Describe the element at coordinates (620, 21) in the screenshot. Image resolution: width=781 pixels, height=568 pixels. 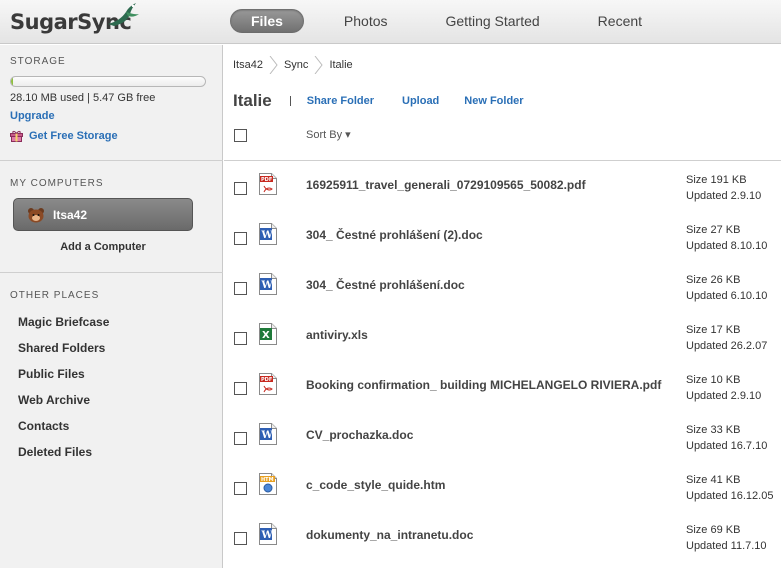
I see `tab-recent: Recent` at that location.